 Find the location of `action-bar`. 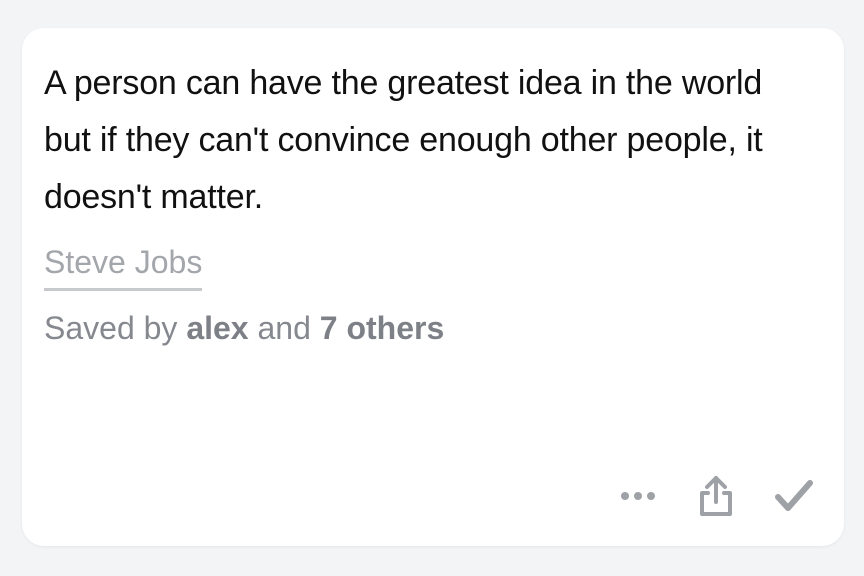

action-bar is located at coordinates (716, 496).